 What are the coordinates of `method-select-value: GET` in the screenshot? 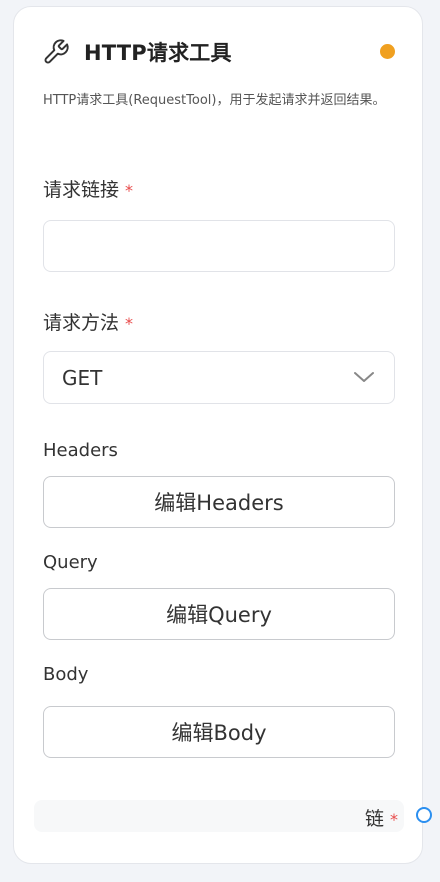 It's located at (82, 377).